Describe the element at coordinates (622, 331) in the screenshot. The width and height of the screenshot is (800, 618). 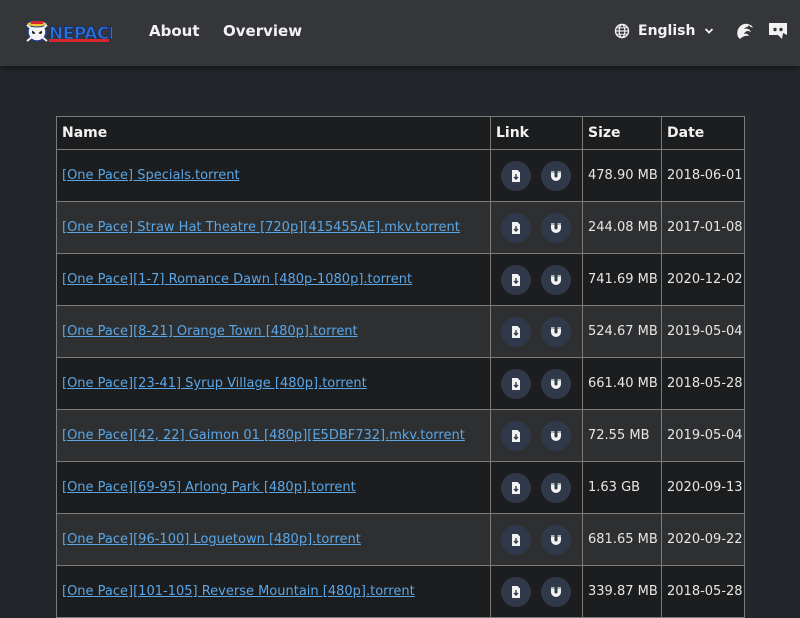
I see `size-cell: 524.67 MB` at that location.